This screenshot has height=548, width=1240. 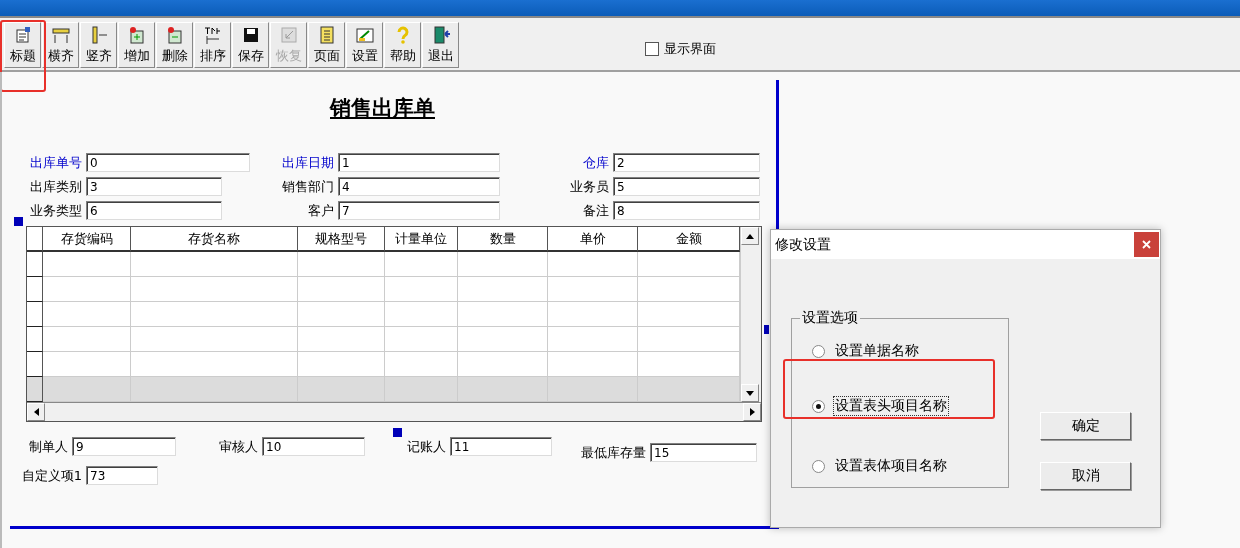 I want to click on input-field: 10, so click(x=313, y=446).